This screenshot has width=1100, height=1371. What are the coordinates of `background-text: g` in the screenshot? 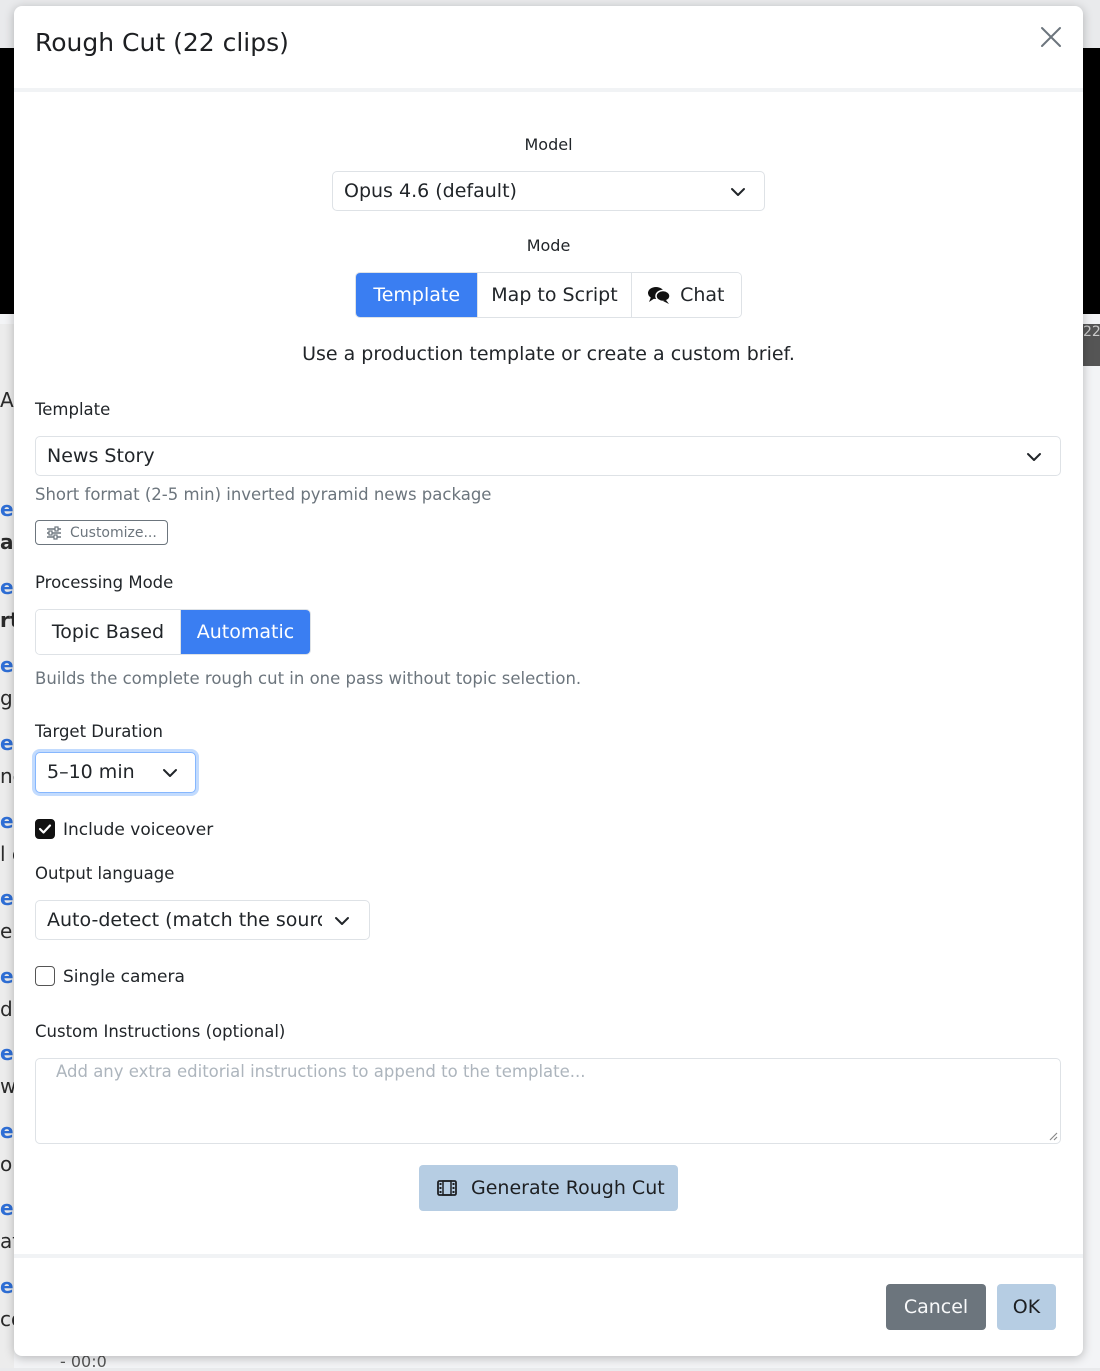 It's located at (6, 698).